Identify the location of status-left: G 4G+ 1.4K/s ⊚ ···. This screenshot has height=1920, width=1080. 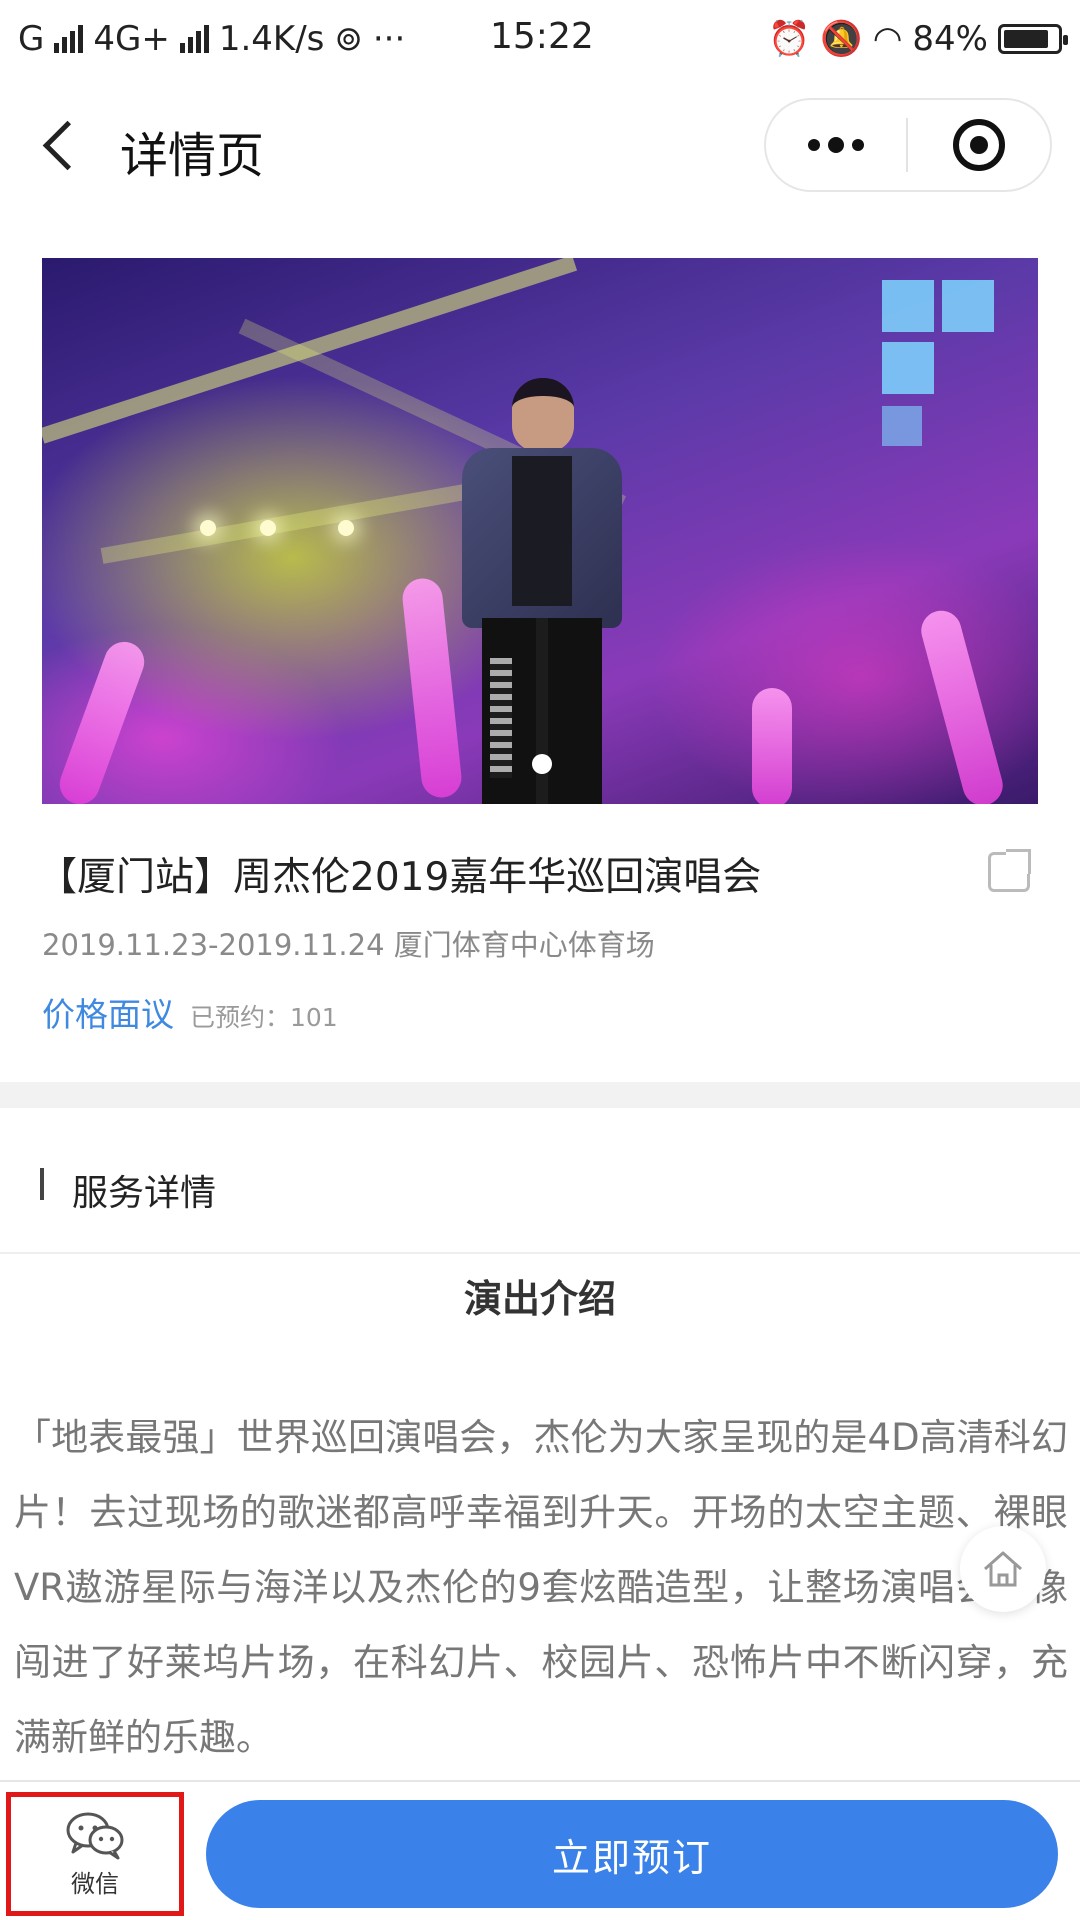
(211, 39).